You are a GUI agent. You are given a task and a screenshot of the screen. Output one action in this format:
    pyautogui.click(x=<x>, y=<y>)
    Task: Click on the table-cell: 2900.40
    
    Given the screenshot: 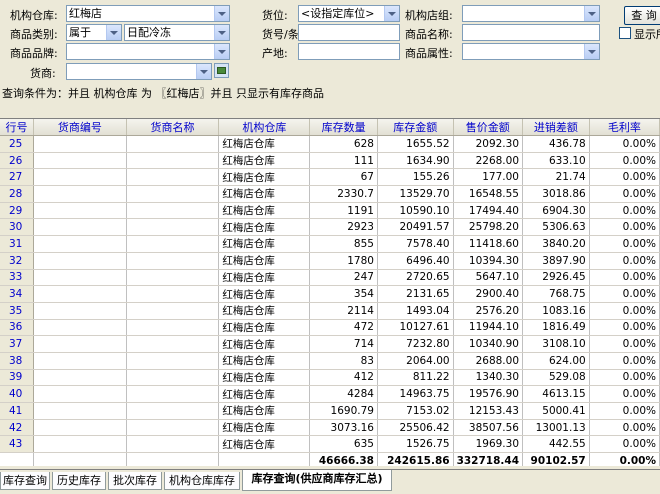 What is the action you would take?
    pyautogui.click(x=488, y=294)
    